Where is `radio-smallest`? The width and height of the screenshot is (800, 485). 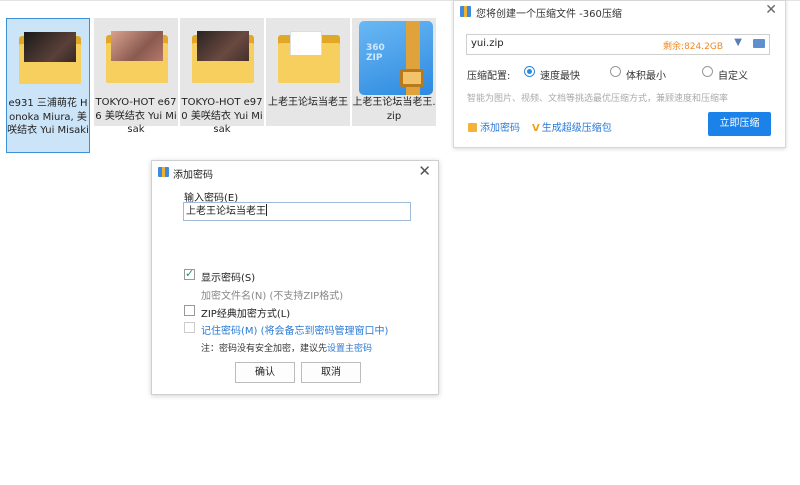 radio-smallest is located at coordinates (615, 71).